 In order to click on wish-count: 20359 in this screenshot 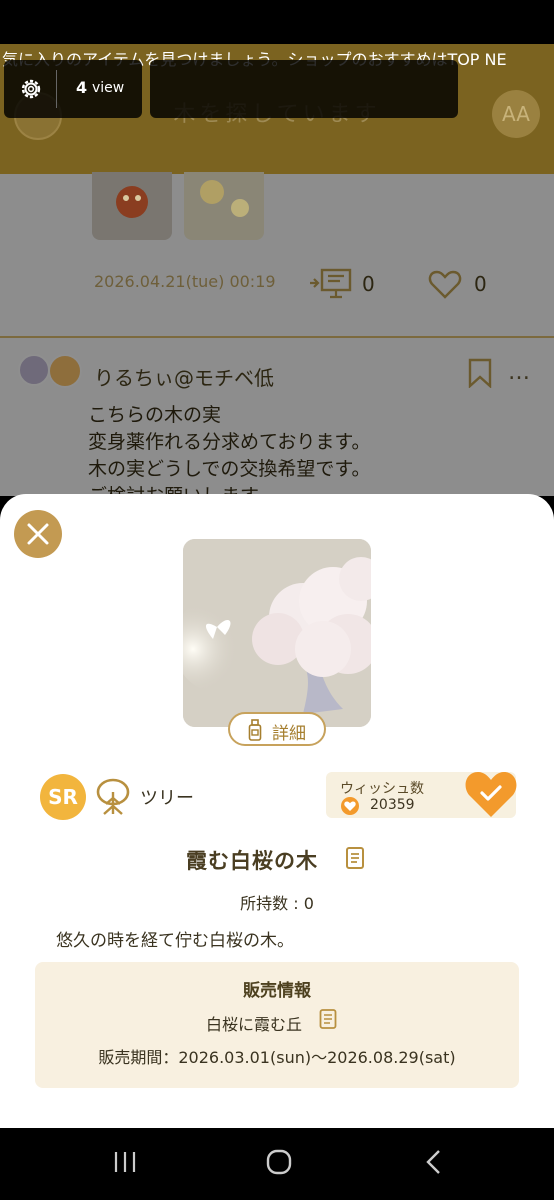, I will do `click(392, 805)`.